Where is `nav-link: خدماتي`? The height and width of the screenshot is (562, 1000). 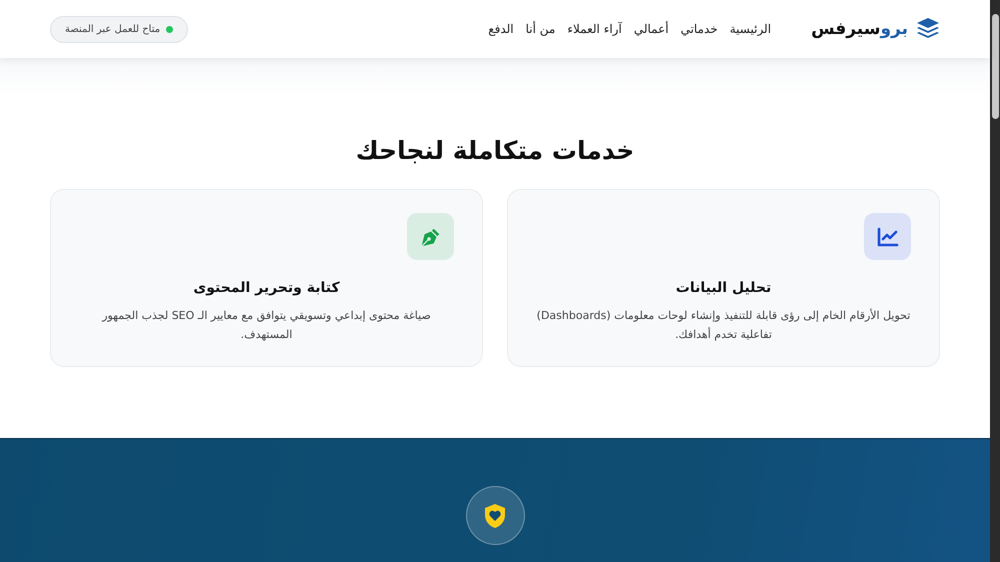 nav-link: خدماتي is located at coordinates (699, 29).